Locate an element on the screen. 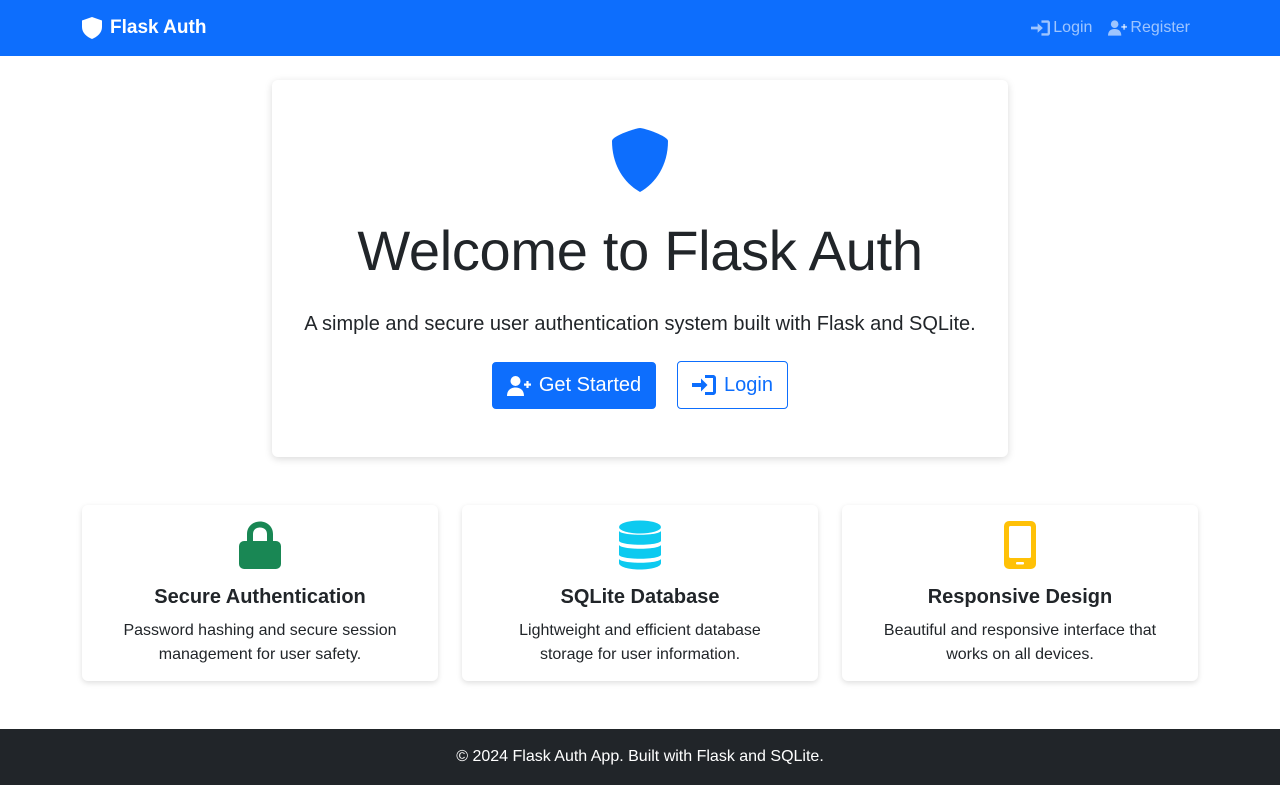  nav-login-label: Login is located at coordinates (1073, 27).